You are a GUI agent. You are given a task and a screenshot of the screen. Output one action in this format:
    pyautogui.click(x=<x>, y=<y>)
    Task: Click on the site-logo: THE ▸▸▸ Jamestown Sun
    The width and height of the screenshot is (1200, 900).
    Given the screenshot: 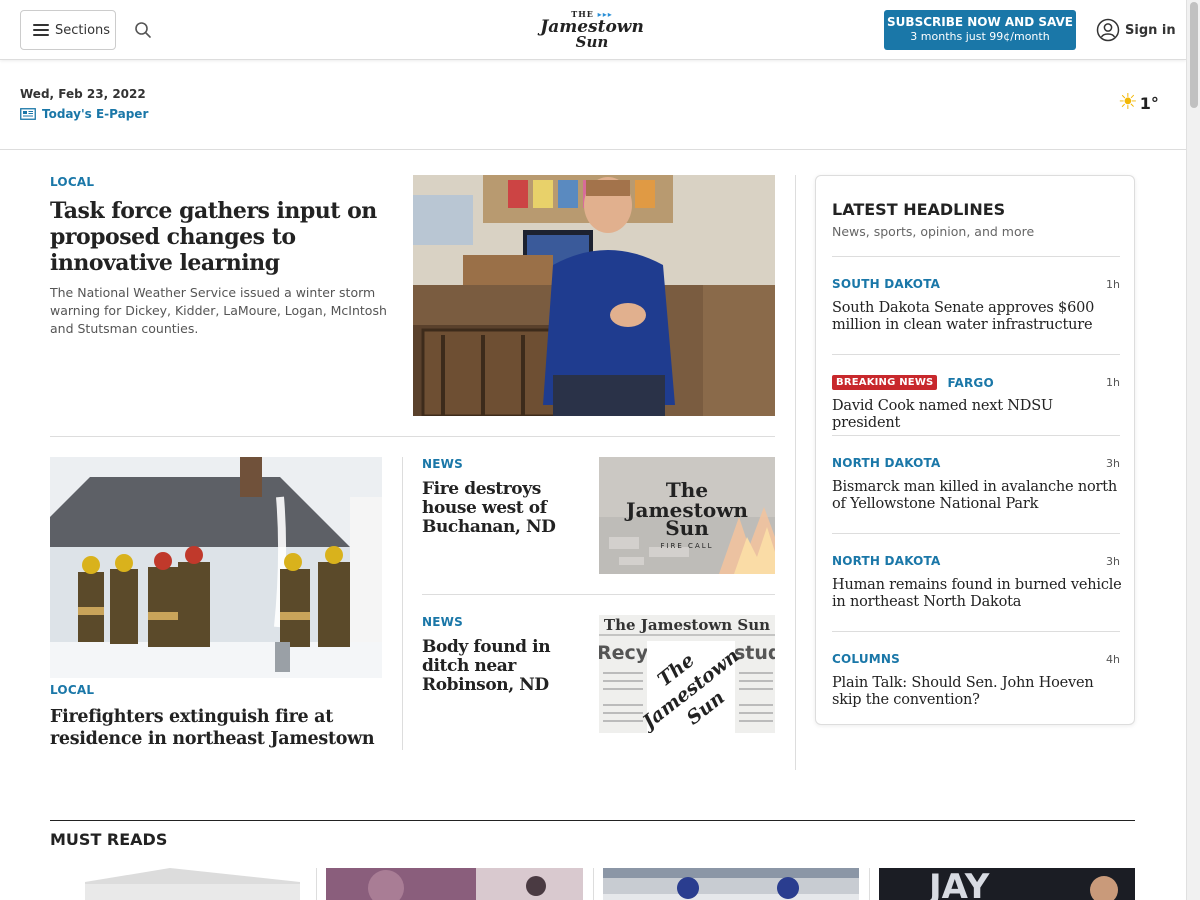 What is the action you would take?
    pyautogui.click(x=592, y=31)
    